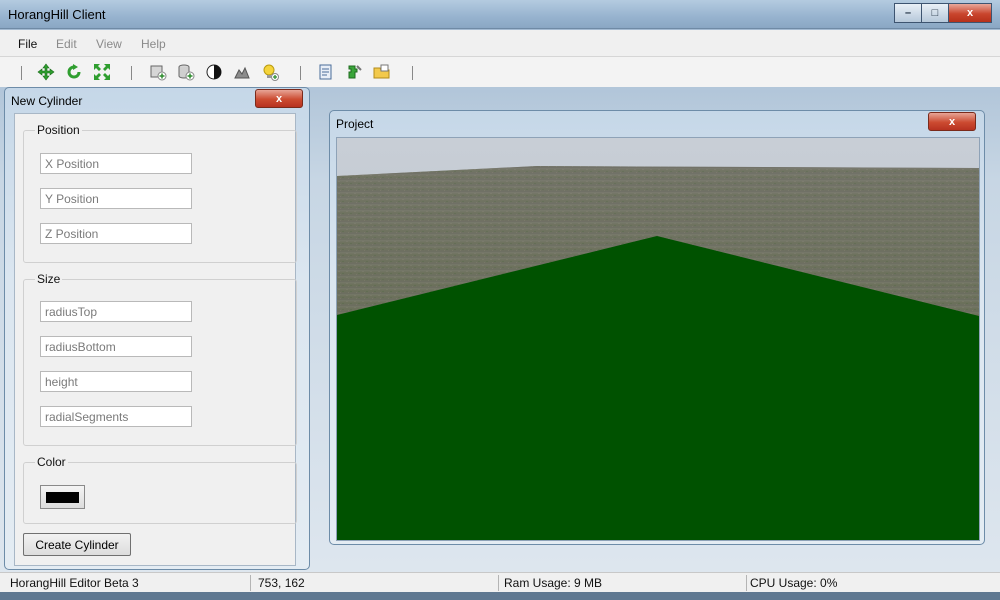 The image size is (1000, 600). I want to click on open-folder-icon, so click(382, 72).